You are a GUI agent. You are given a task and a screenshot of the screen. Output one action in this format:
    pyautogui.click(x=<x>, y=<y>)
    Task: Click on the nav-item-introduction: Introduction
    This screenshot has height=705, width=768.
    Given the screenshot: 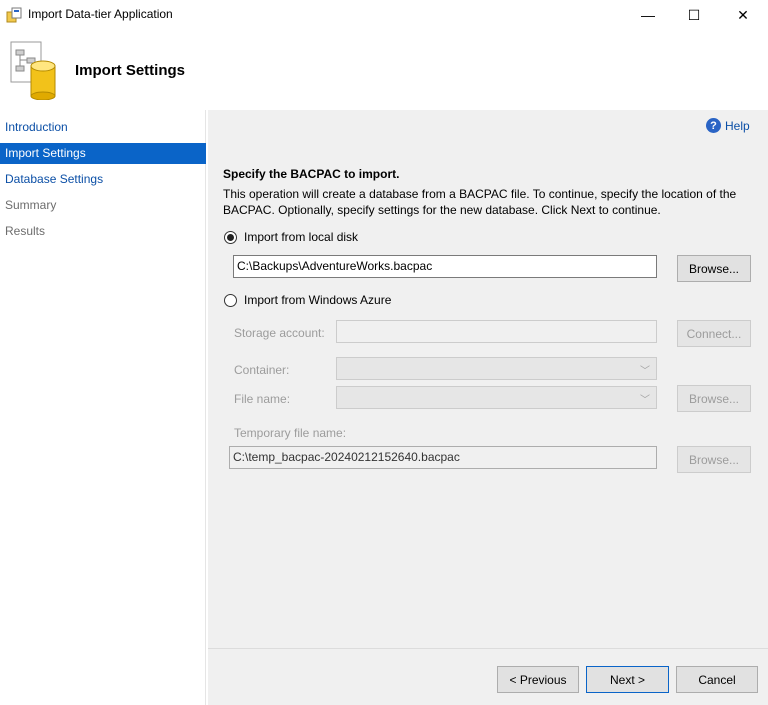 What is the action you would take?
    pyautogui.click(x=103, y=127)
    